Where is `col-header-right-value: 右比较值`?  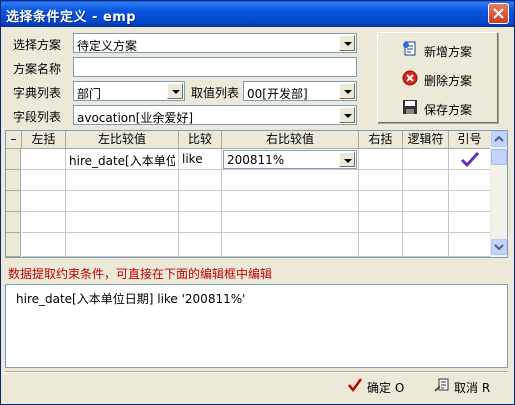
col-header-right-value: 右比较值 is located at coordinates (290, 140).